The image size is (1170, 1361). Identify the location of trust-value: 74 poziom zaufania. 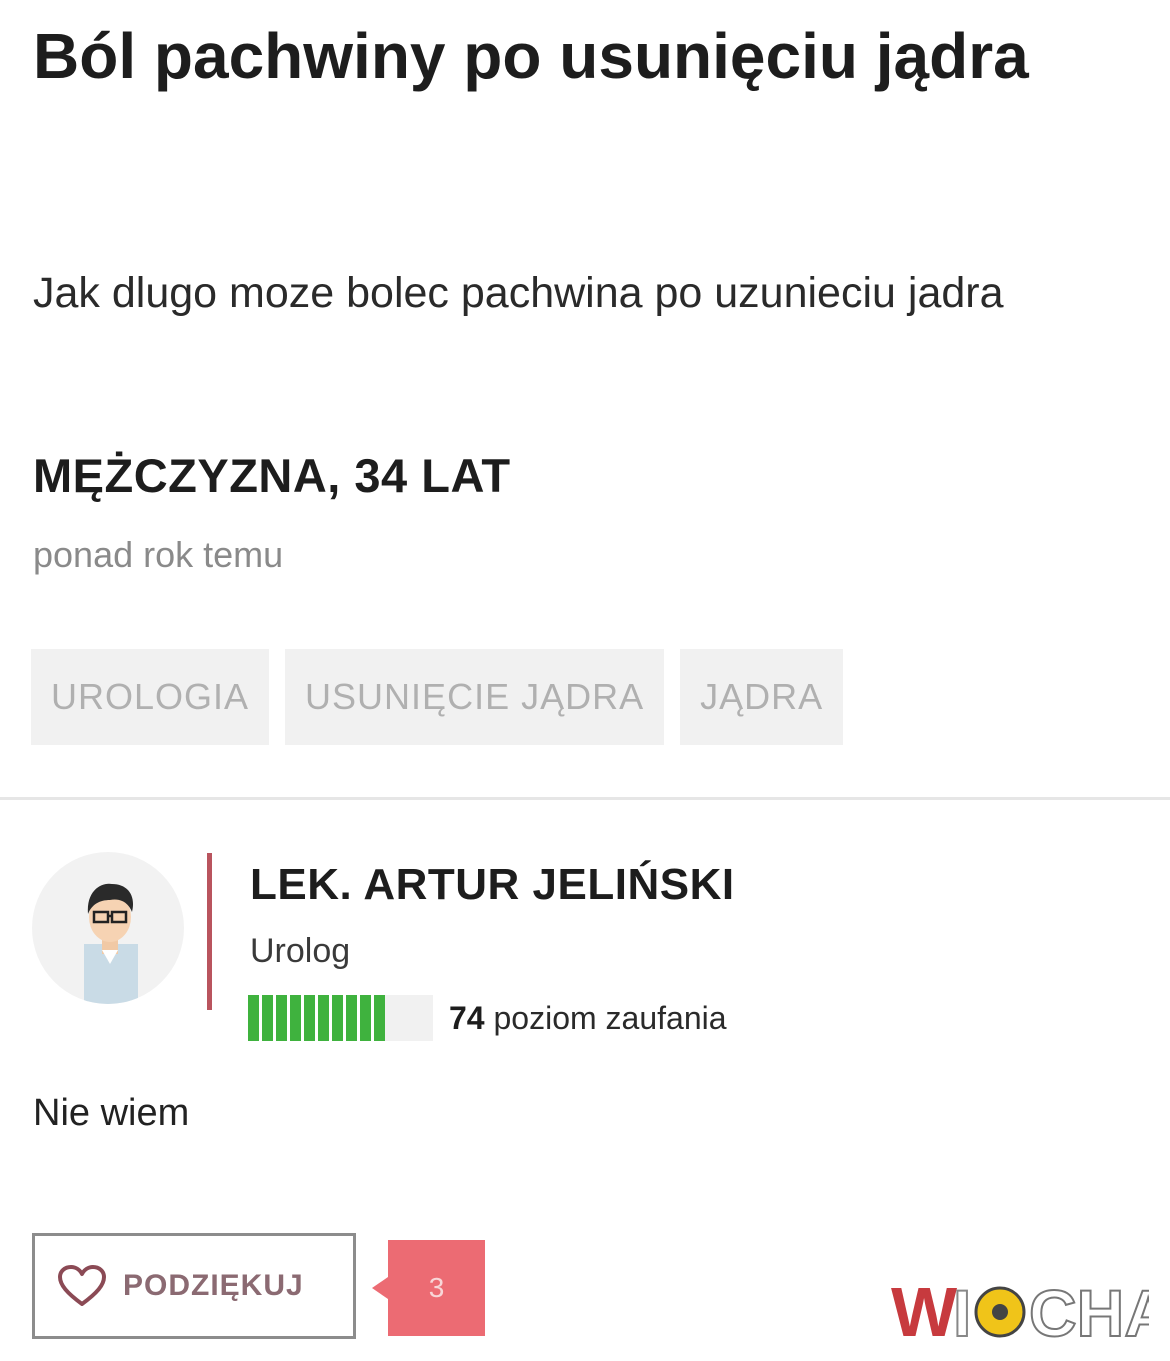
(588, 1018).